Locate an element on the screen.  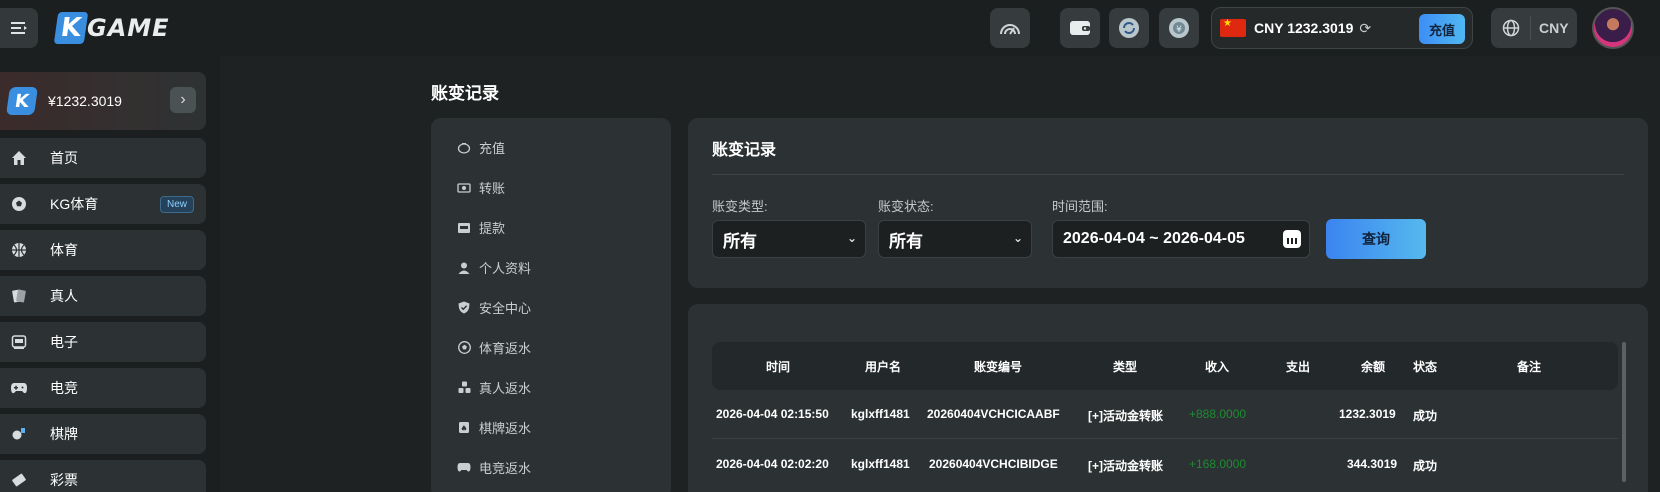
side-menu-label: 棋牌返水 is located at coordinates (505, 428).